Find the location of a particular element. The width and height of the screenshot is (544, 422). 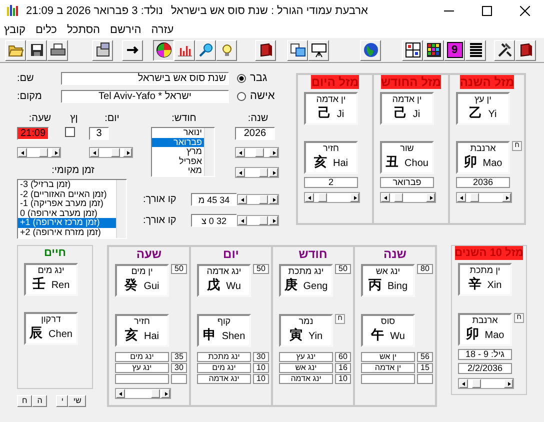

name-field: שנת סוס אש בישראל is located at coordinates (145, 78).